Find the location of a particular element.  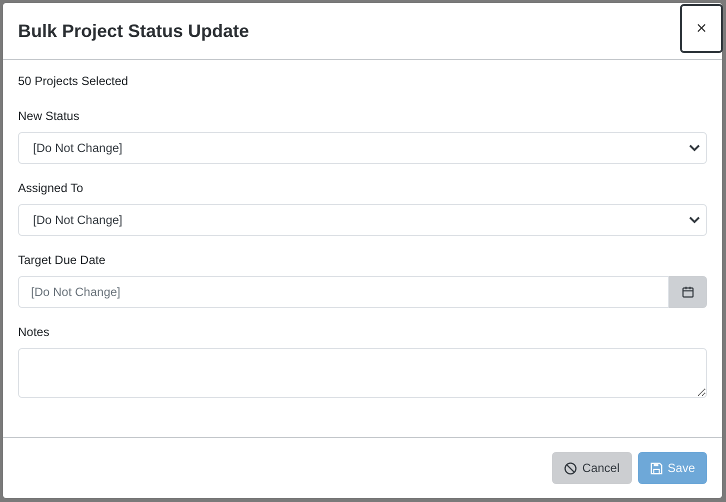

ban-icon is located at coordinates (571, 468).